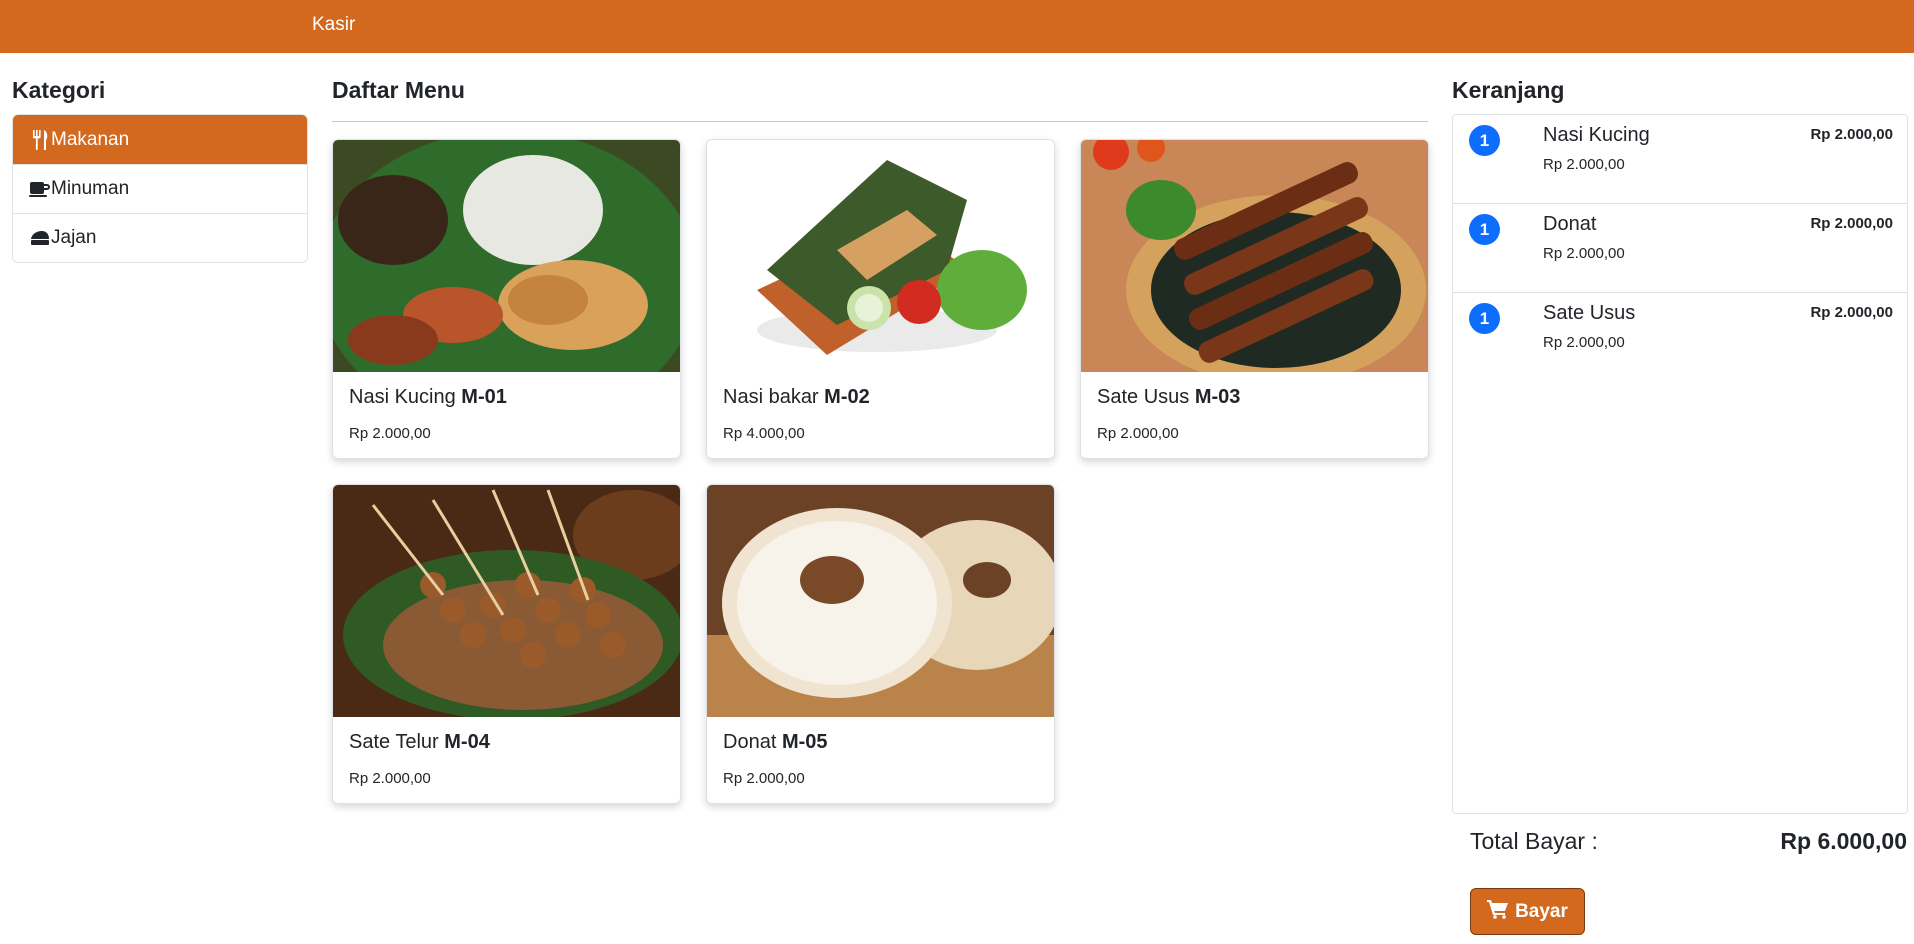 The height and width of the screenshot is (944, 1914). Describe the element at coordinates (160, 139) in the screenshot. I see `category-item-makanan: Makanan` at that location.